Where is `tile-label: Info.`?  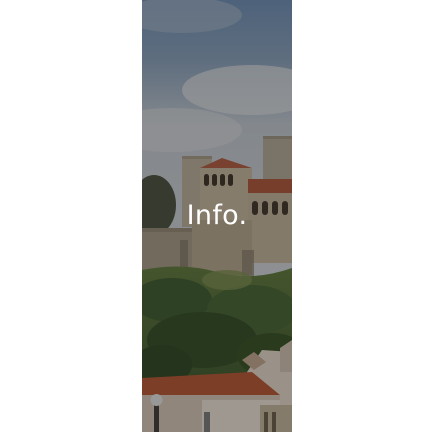
tile-label: Info. is located at coordinates (217, 215).